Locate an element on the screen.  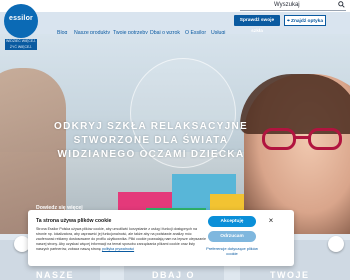
search-icon is located at coordinates (341, 4).